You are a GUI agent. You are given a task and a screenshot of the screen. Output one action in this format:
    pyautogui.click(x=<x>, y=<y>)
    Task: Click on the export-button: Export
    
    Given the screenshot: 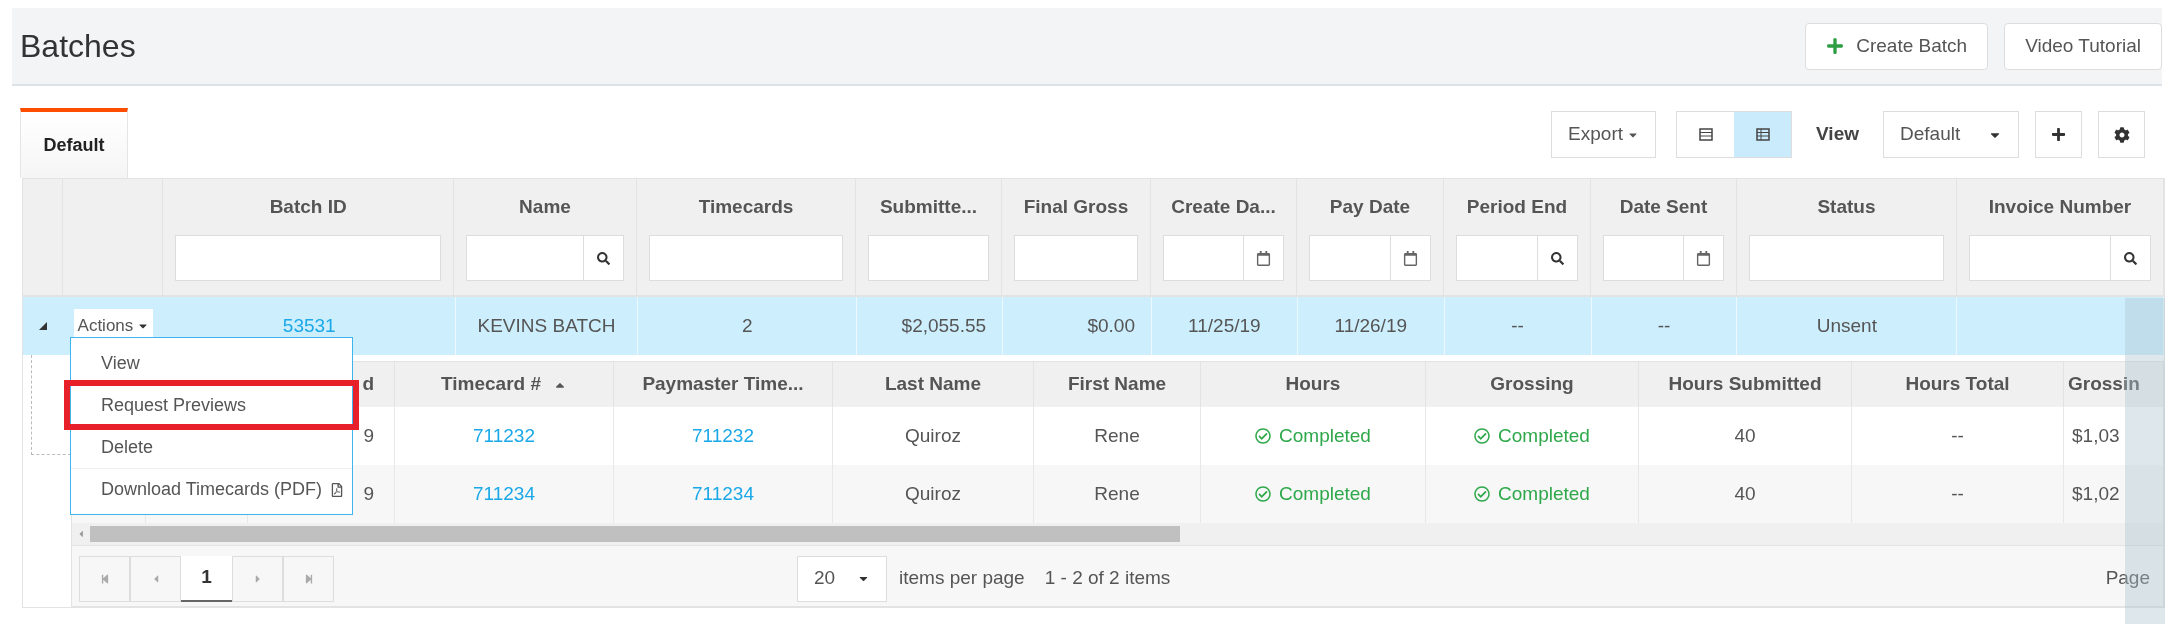 What is the action you would take?
    pyautogui.click(x=1604, y=134)
    